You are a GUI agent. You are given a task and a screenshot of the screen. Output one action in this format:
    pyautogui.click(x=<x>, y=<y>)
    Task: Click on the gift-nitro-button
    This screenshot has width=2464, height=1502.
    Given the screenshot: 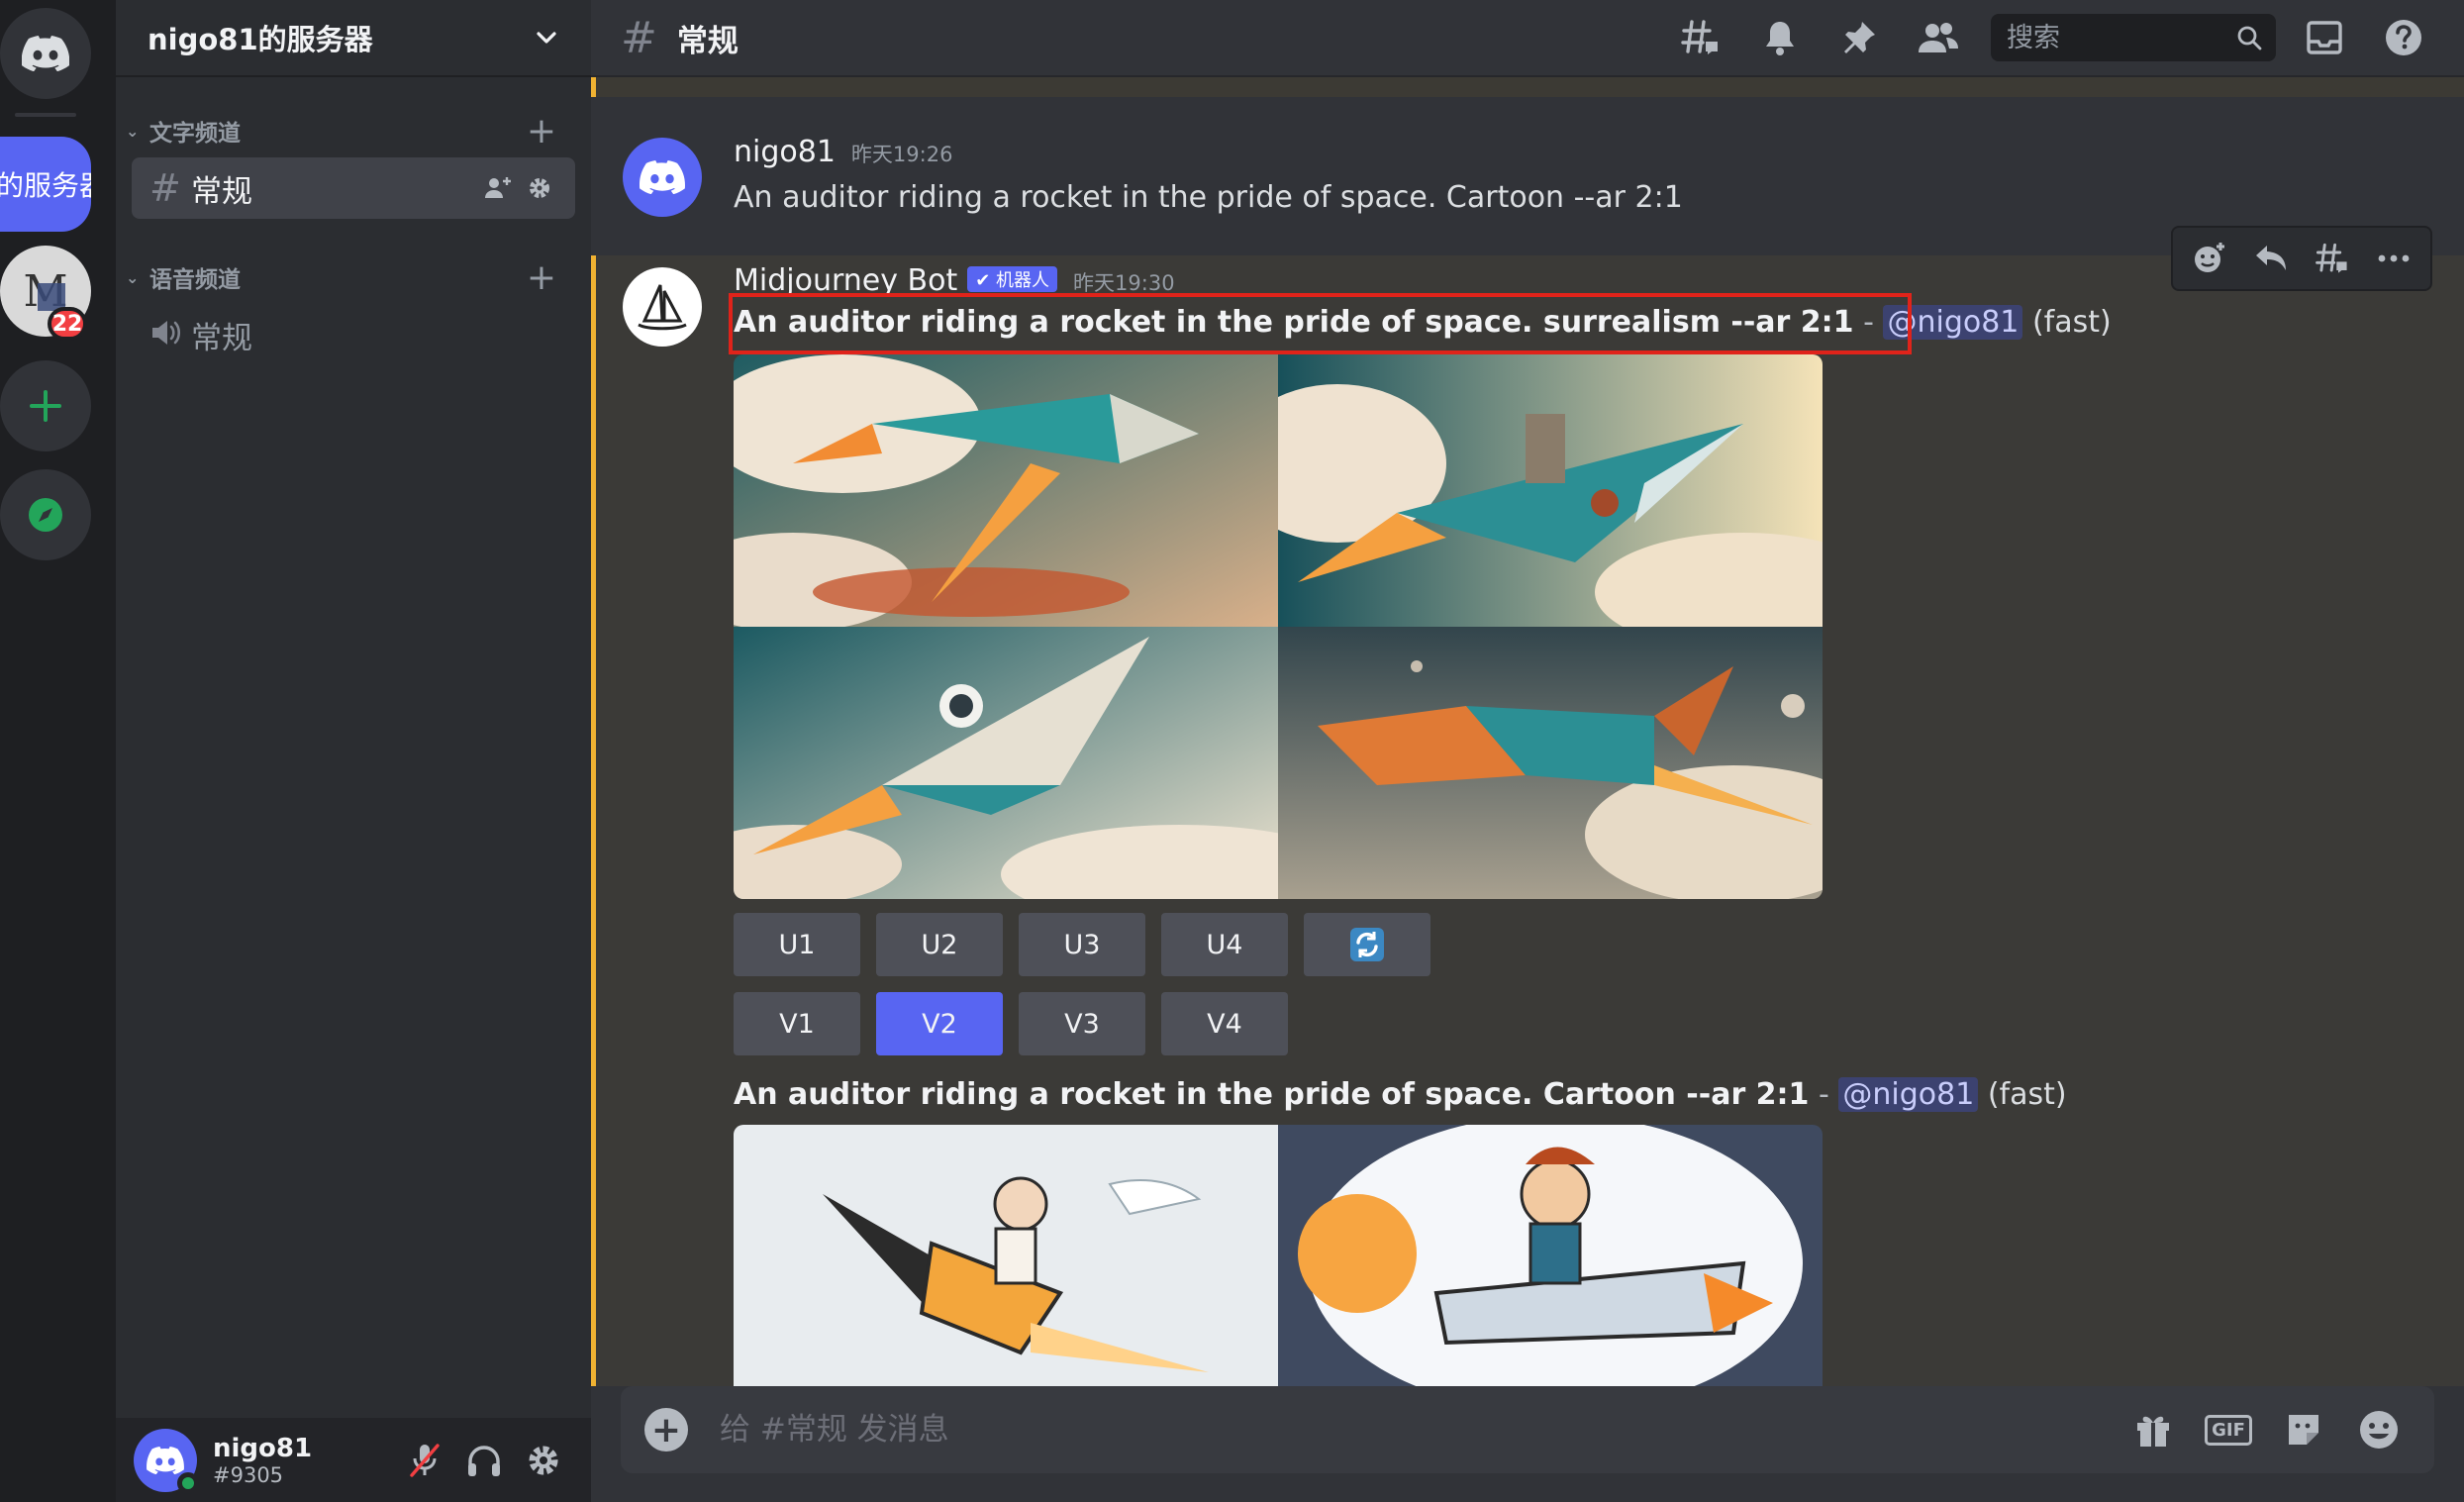 What is the action you would take?
    pyautogui.click(x=2153, y=1429)
    